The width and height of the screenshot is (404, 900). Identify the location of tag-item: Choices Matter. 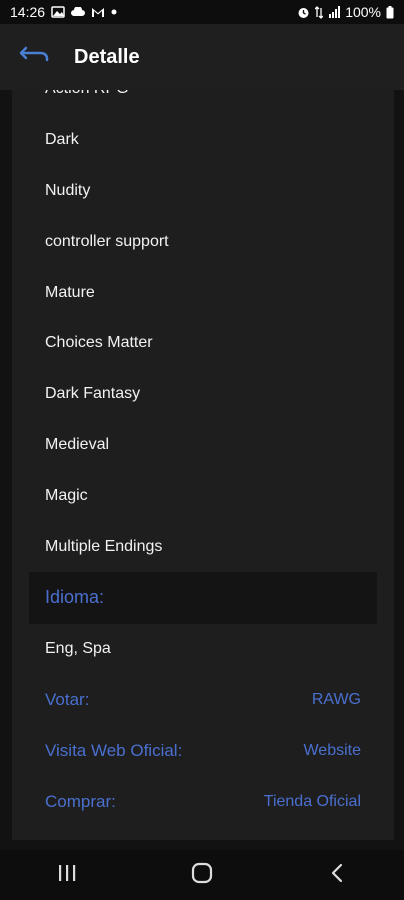
(203, 343).